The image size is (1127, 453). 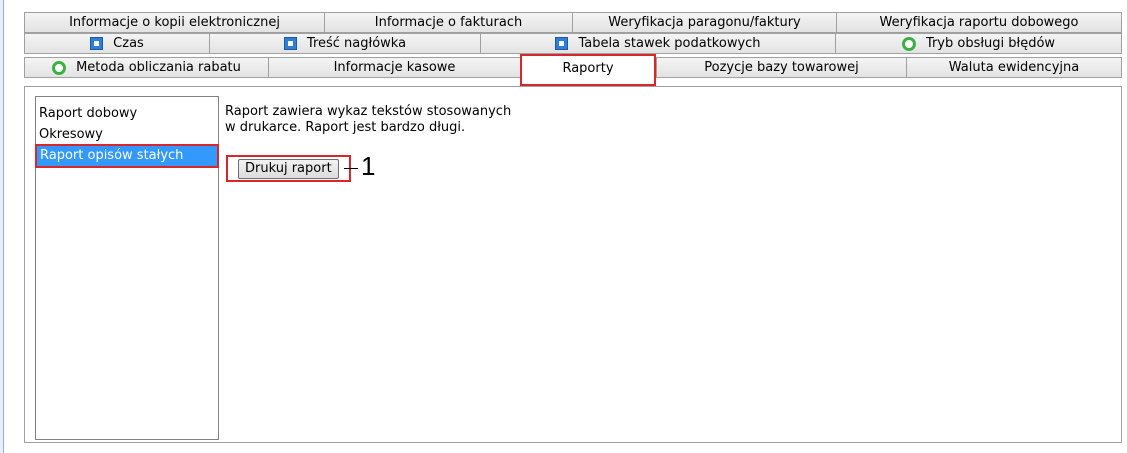 I want to click on tab-reports: Raporty, so click(x=588, y=70).